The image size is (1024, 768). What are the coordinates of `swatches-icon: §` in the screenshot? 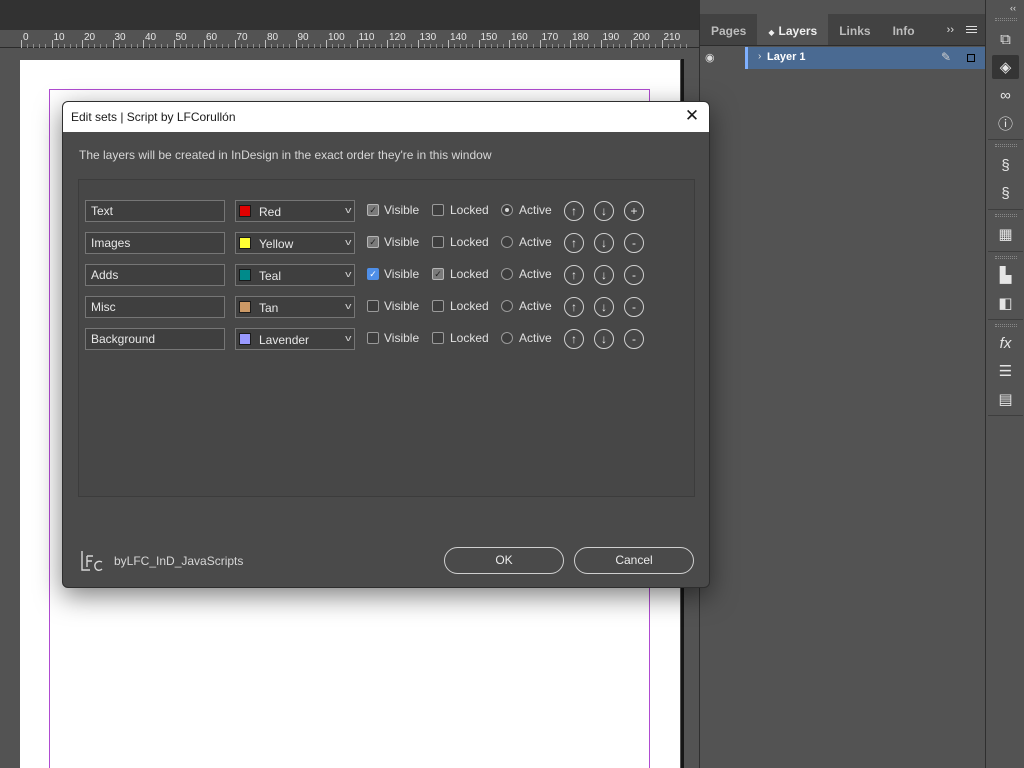 It's located at (1005, 193).